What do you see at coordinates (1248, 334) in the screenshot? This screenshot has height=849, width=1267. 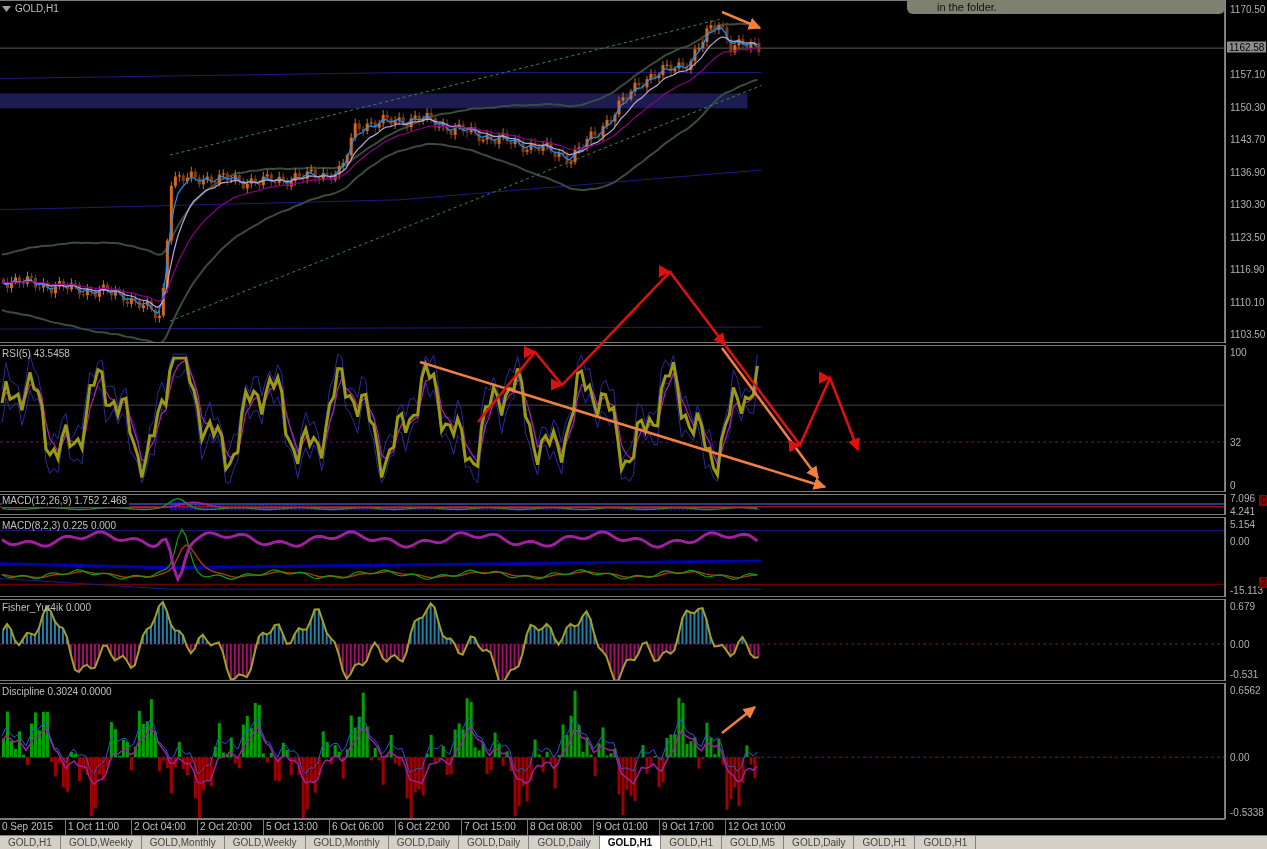 I see `axis-label: 1103.50` at bounding box center [1248, 334].